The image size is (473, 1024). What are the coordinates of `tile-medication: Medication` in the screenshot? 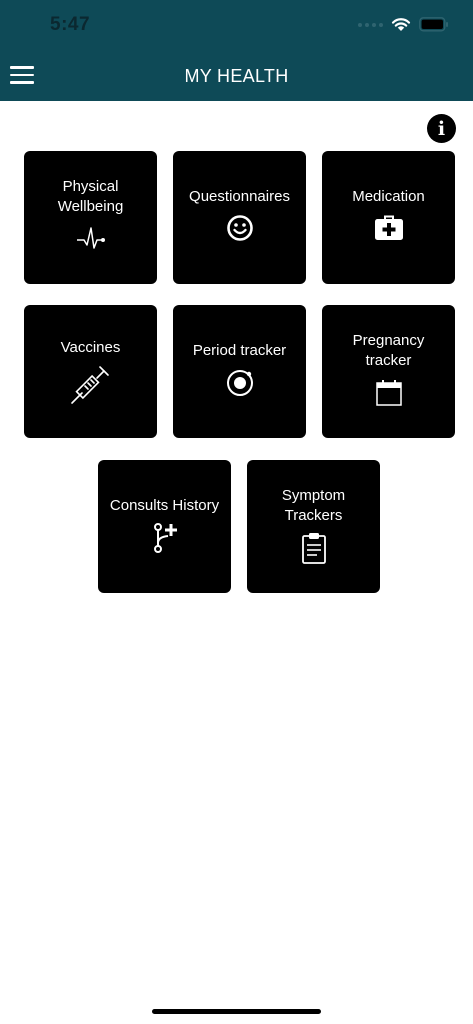 It's located at (388, 217).